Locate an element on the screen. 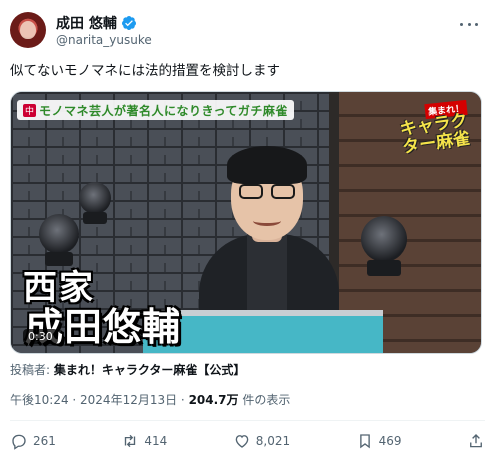 The image size is (495, 462). tweet-header: 成田 悠輔 @narita_yusuke is located at coordinates (247, 32).